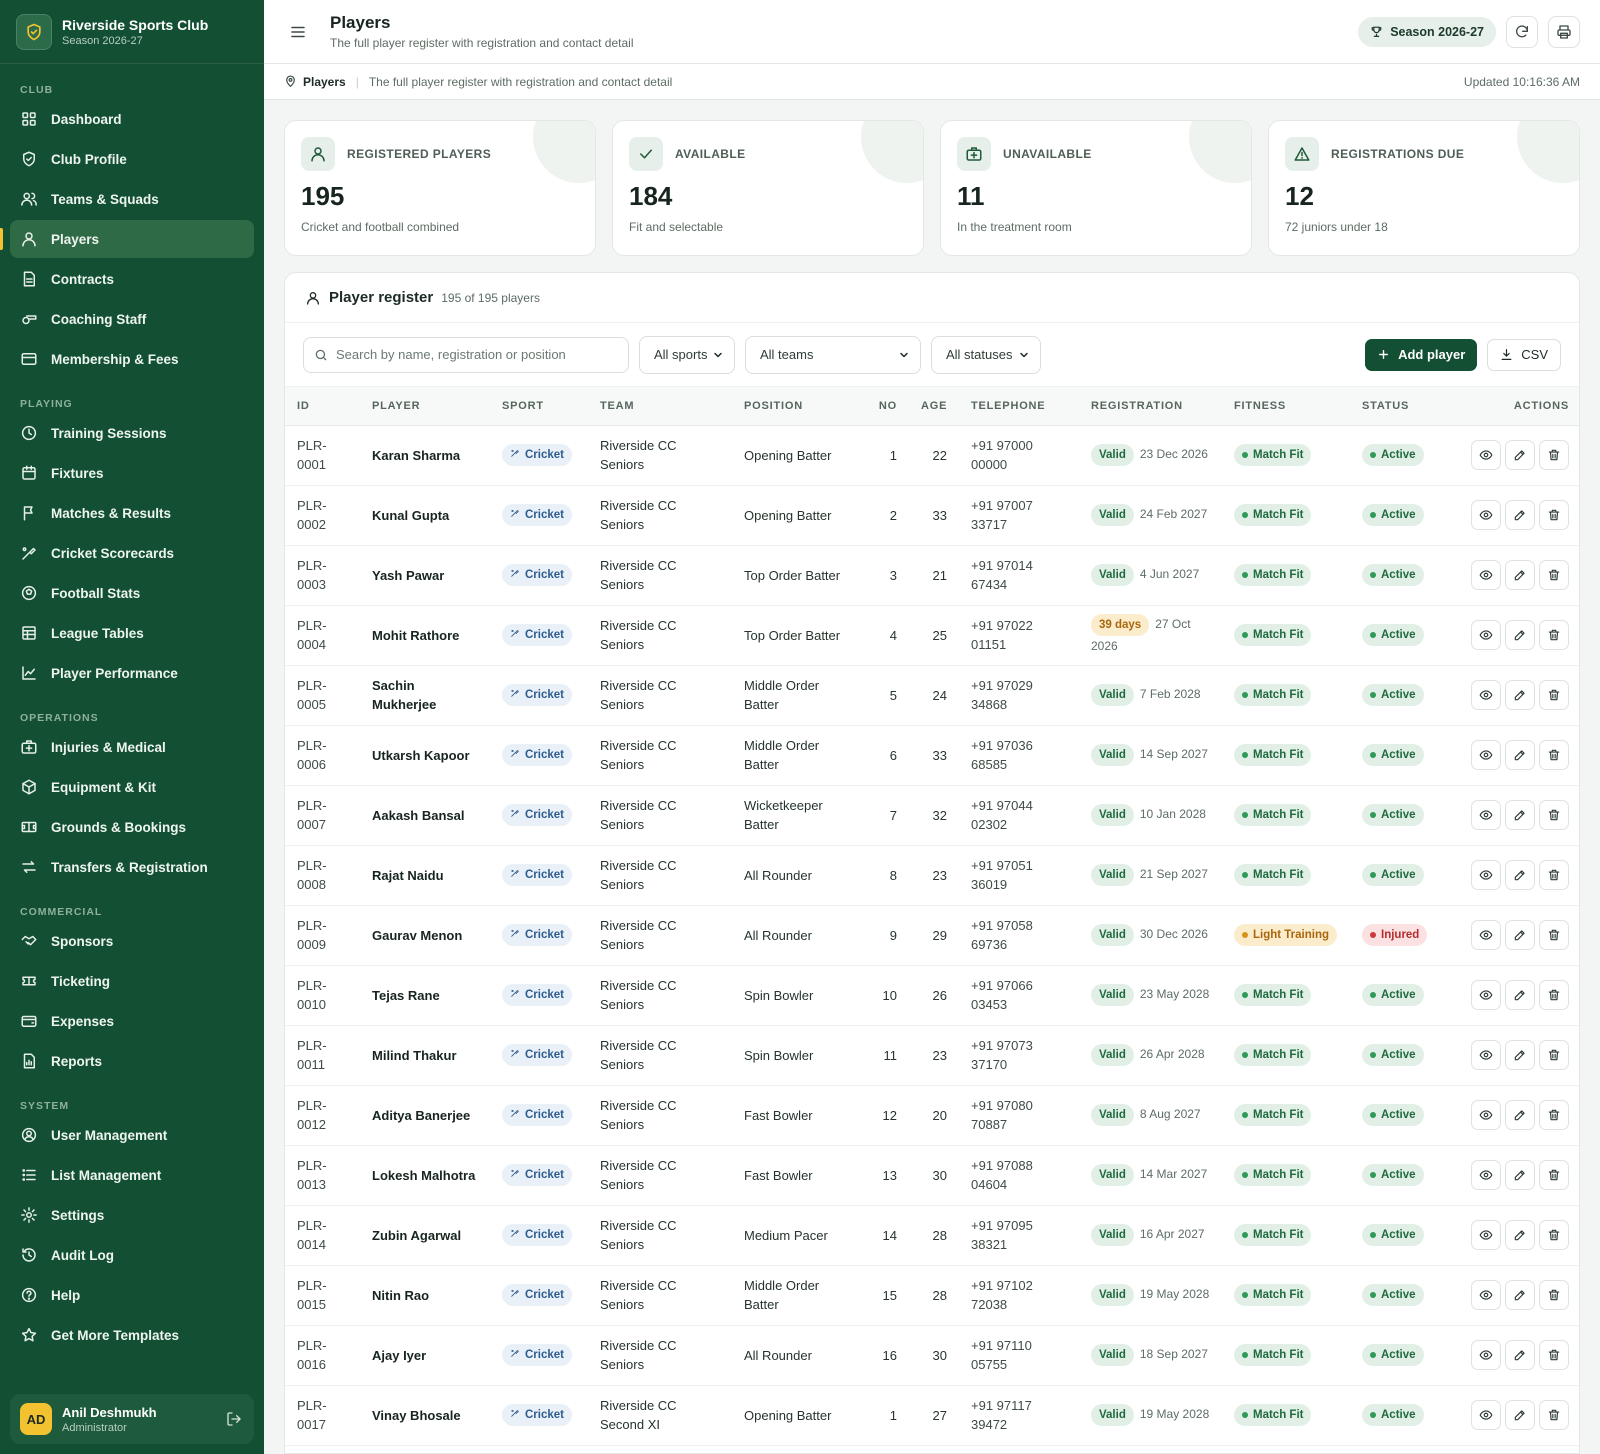 The image size is (1600, 1454). I want to click on sidebar-item-contracts: Contracts, so click(132, 279).